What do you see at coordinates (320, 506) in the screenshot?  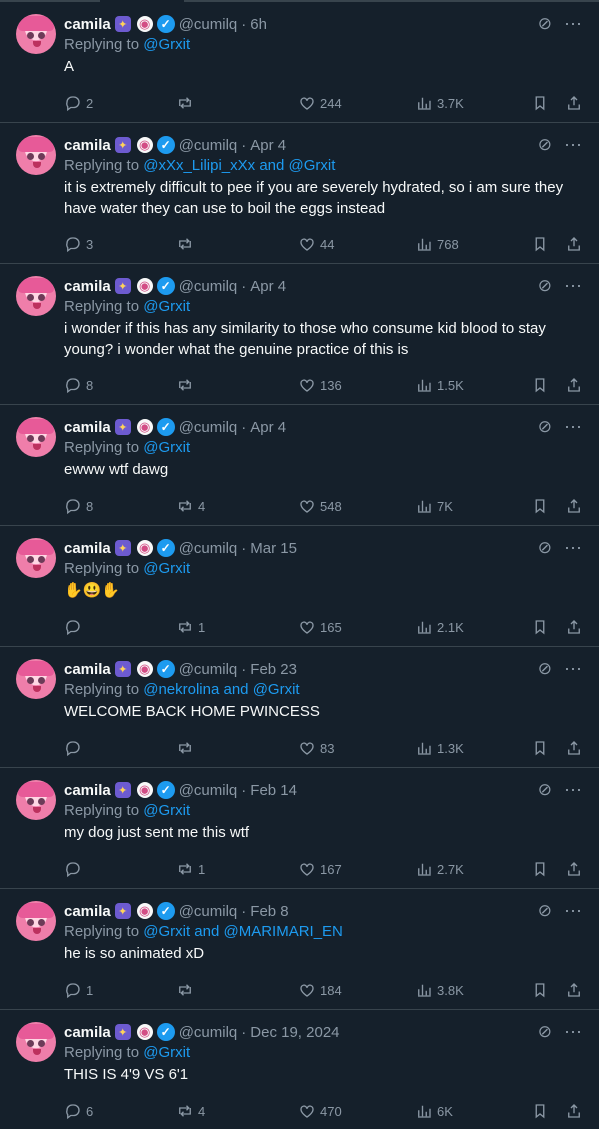 I see `like-button: 548` at bounding box center [320, 506].